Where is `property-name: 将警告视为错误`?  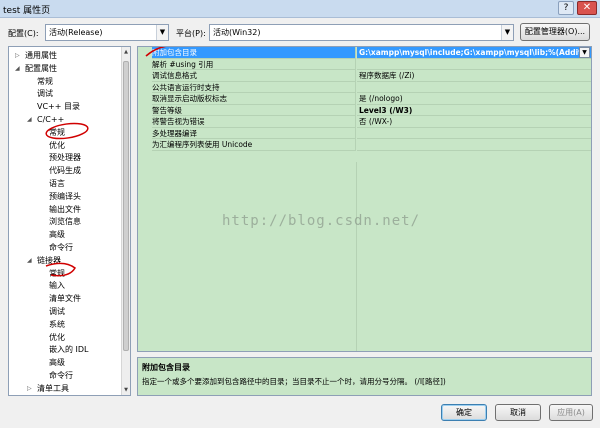
property-name: 将警告视为错误 is located at coordinates (254, 122).